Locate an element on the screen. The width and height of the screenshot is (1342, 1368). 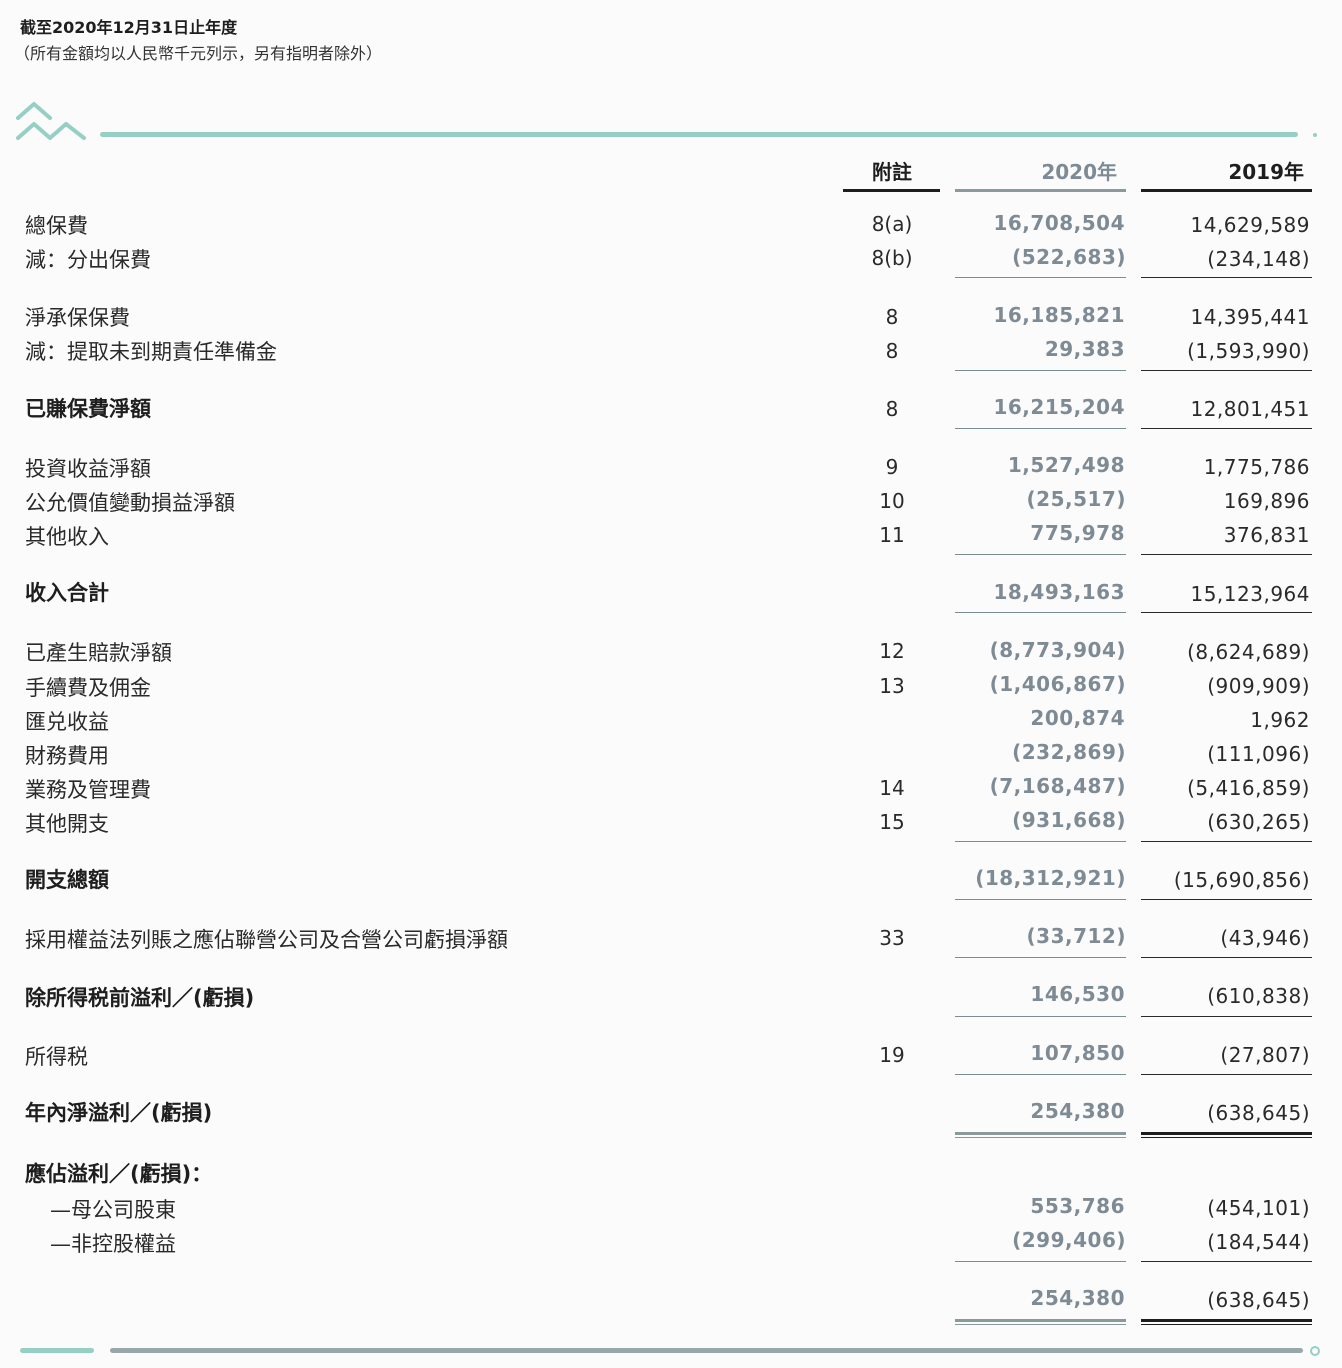
row-label: 淨承保保費 is located at coordinates (77, 318).